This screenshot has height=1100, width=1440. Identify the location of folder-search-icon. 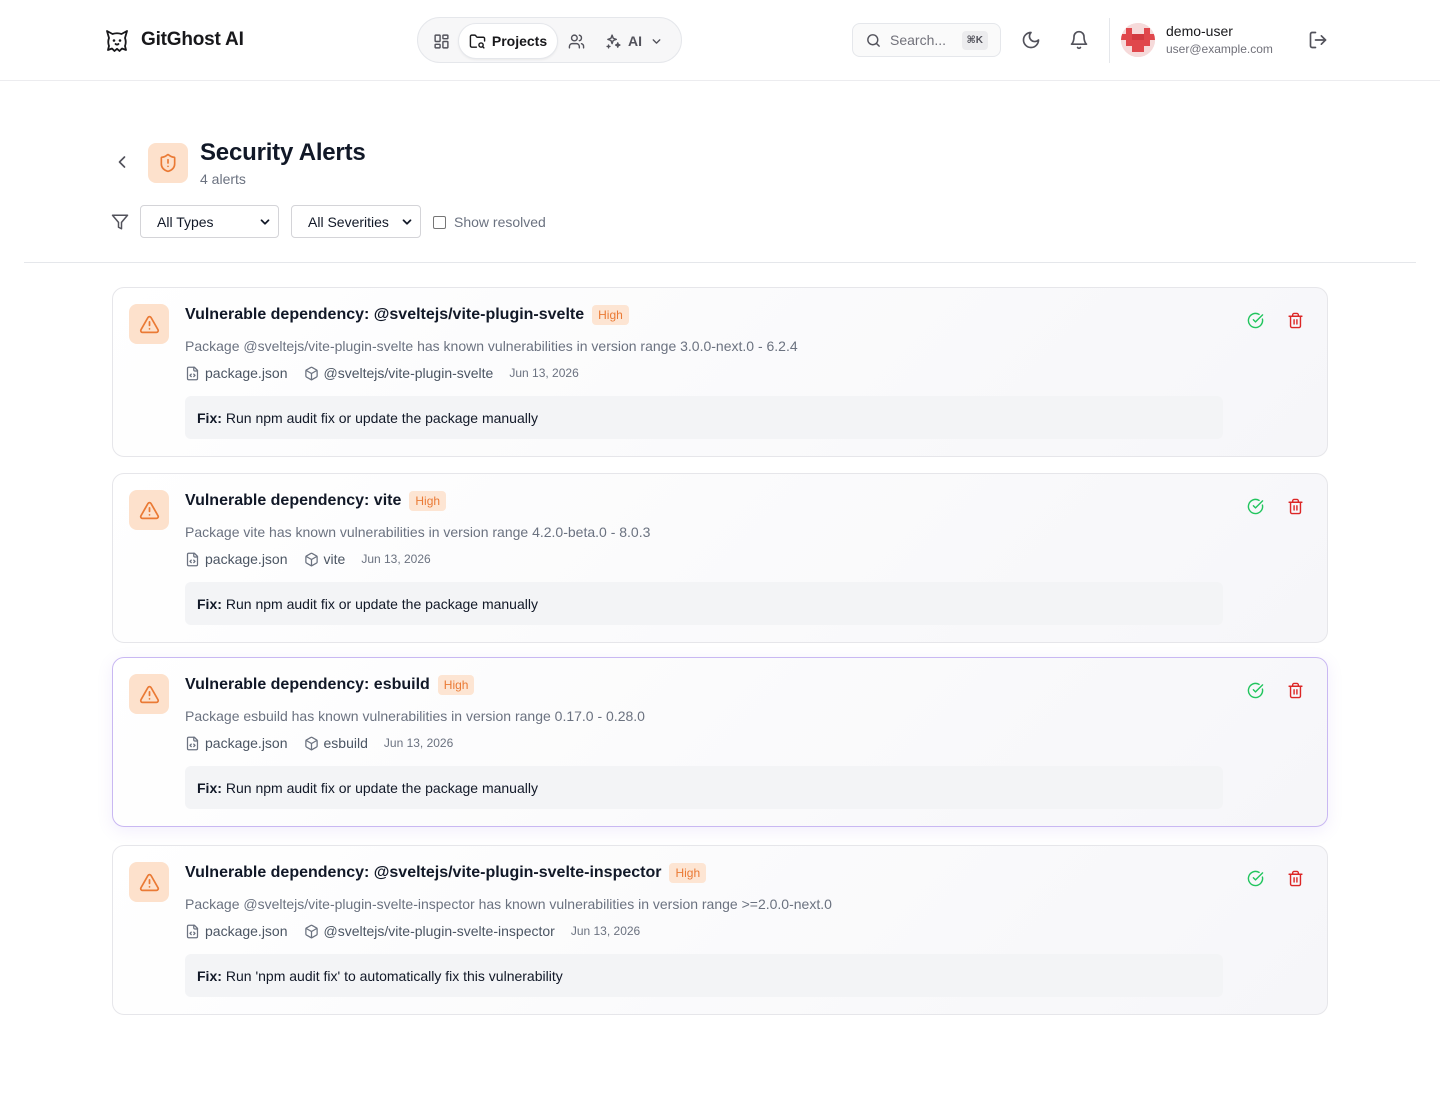
(477, 41).